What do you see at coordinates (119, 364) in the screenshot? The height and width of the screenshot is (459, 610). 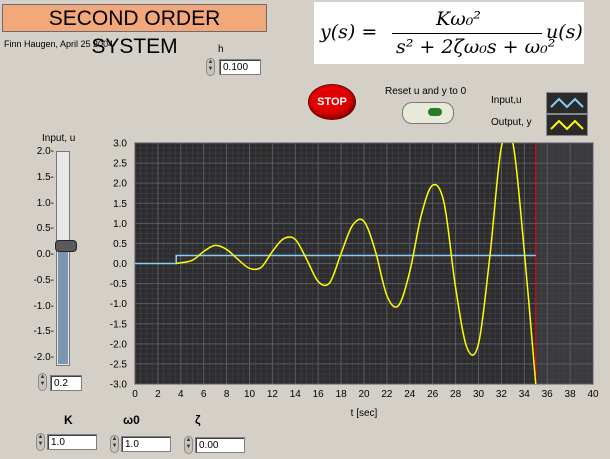 I see `y-tick-label: -2.5` at bounding box center [119, 364].